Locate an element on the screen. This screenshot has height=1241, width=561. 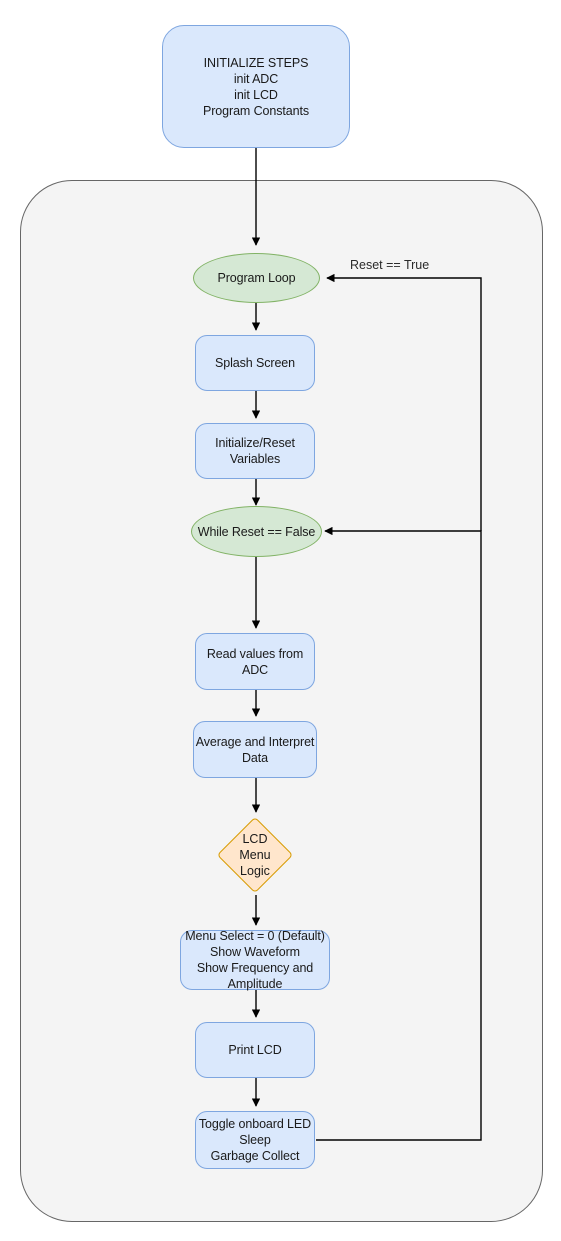
node-splash-screen: Splash Screen is located at coordinates (255, 363).